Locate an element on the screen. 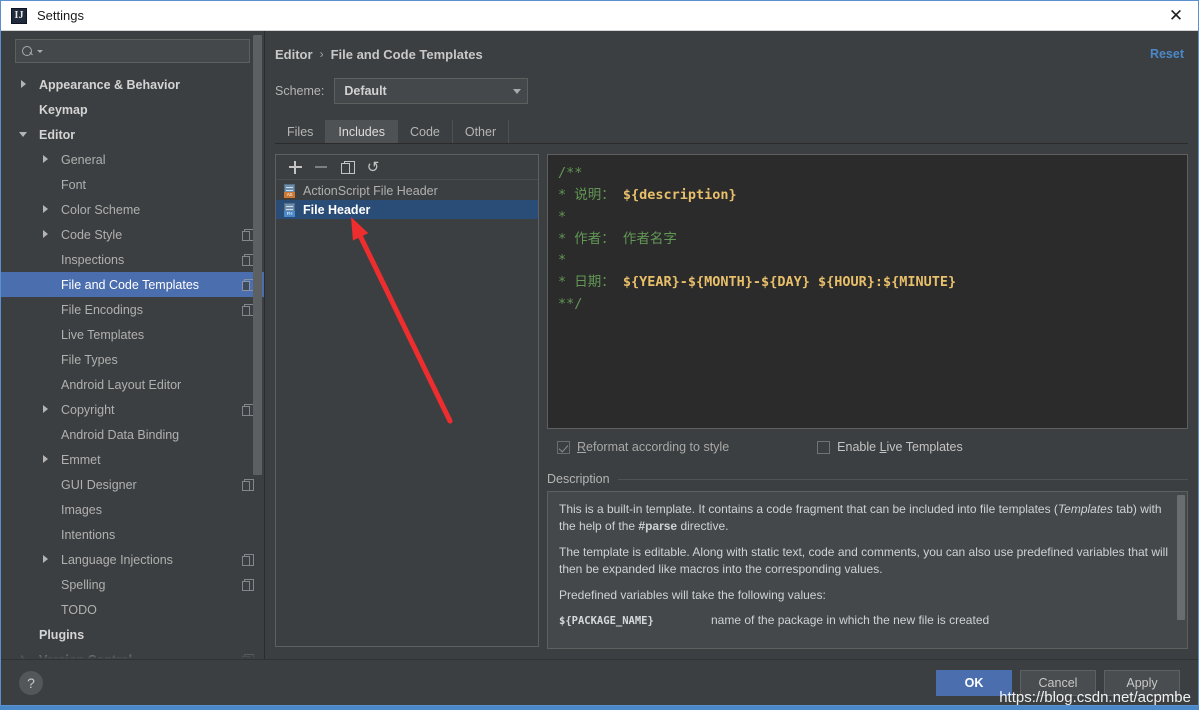 The width and height of the screenshot is (1199, 710). sidebar-item-font: Font is located at coordinates (132, 184).